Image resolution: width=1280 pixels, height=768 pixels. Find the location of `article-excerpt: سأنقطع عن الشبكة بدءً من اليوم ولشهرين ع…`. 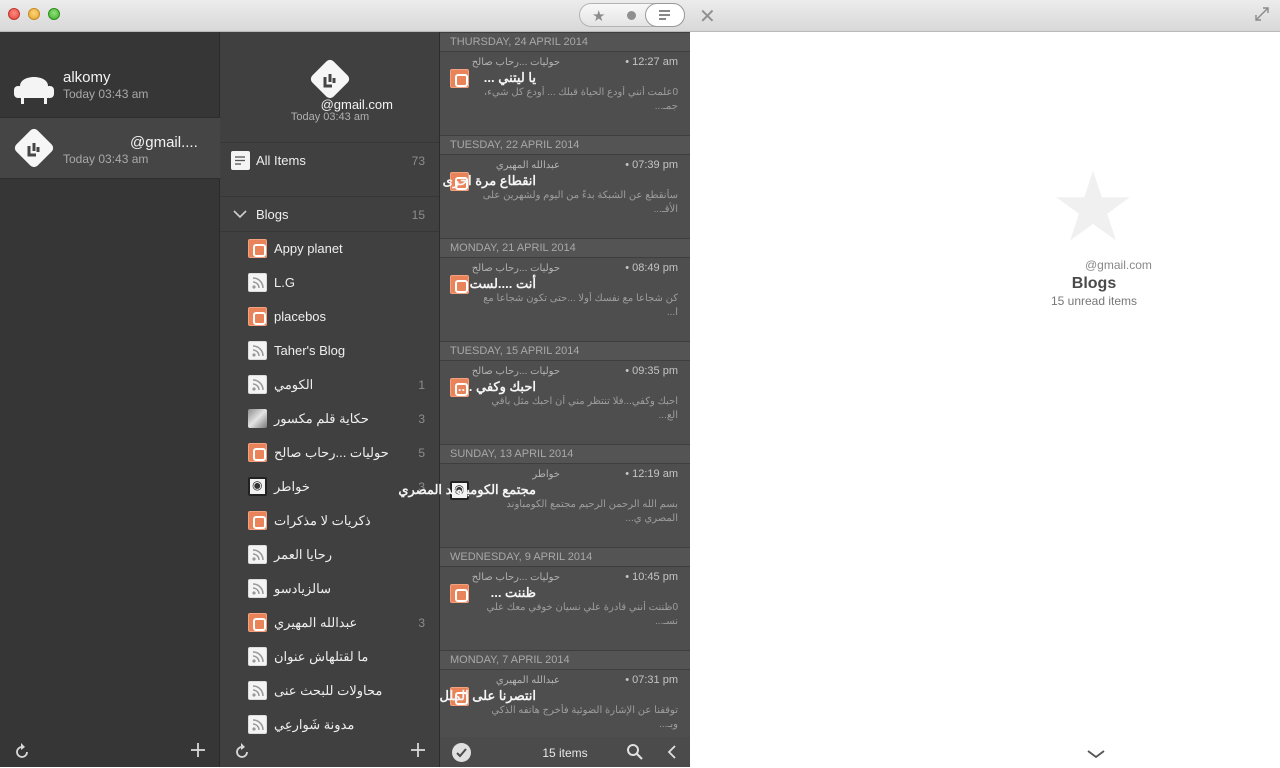

article-excerpt: سأنقطع عن الشبكة بدءً من اليوم ولشهرين ع… is located at coordinates (580, 202).